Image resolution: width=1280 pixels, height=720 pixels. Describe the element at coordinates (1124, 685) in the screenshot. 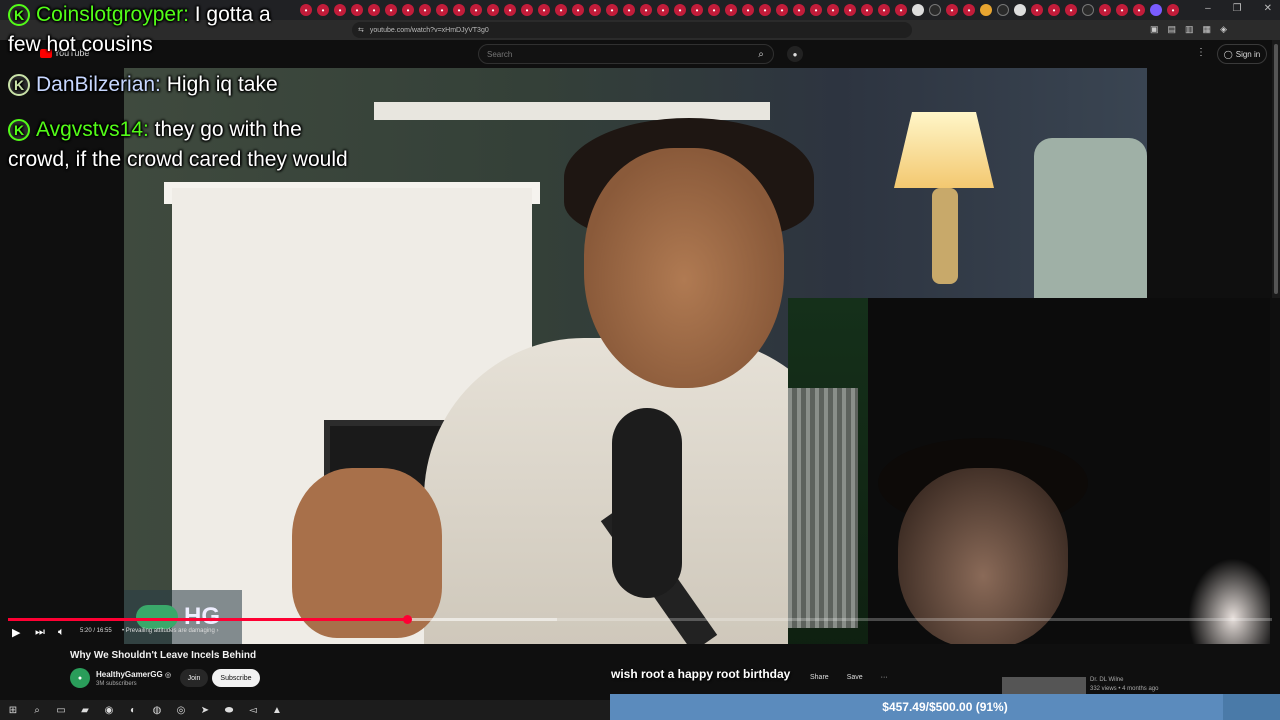

I see `recommended-meta: Dr. DL Wilne 332 views • 4 months ago` at that location.